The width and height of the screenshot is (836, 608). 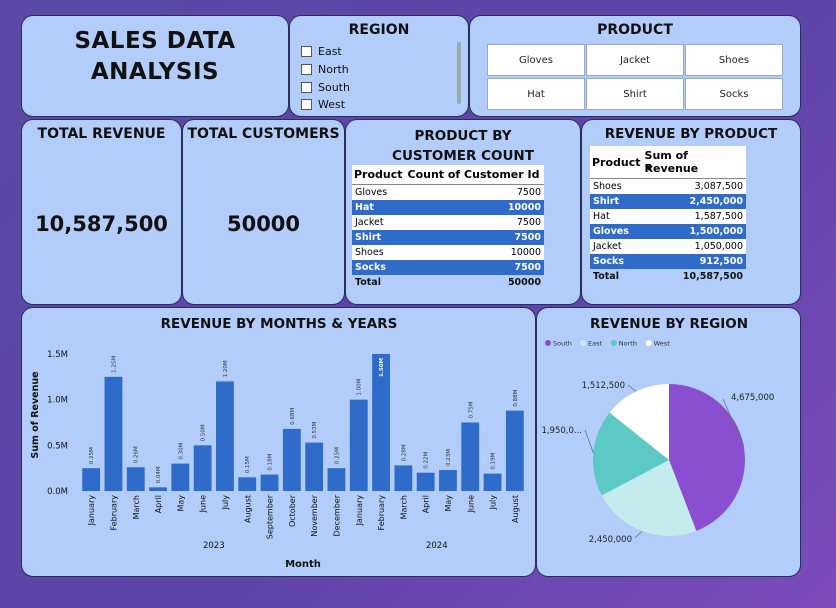 I want to click on table-row: Jacket 1,050,000, so click(x=668, y=246).